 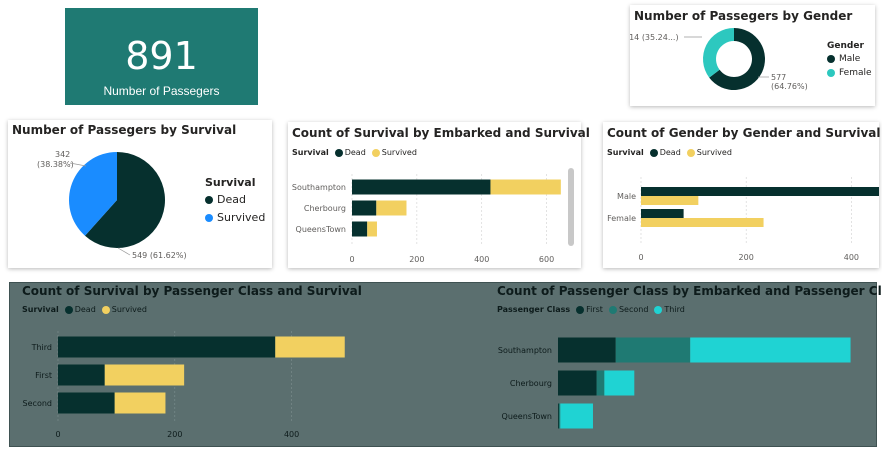 What do you see at coordinates (587, 350) in the screenshot?
I see `bar-southampton-first` at bounding box center [587, 350].